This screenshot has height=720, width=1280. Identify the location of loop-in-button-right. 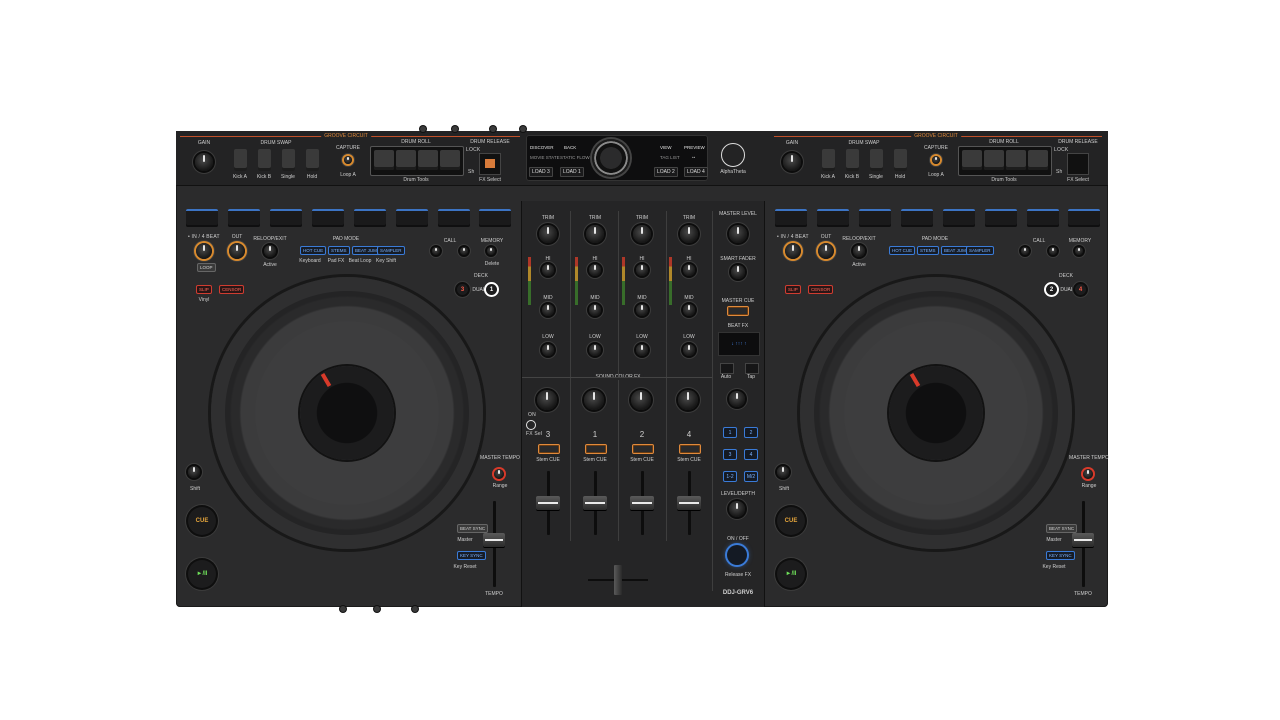
(793, 251).